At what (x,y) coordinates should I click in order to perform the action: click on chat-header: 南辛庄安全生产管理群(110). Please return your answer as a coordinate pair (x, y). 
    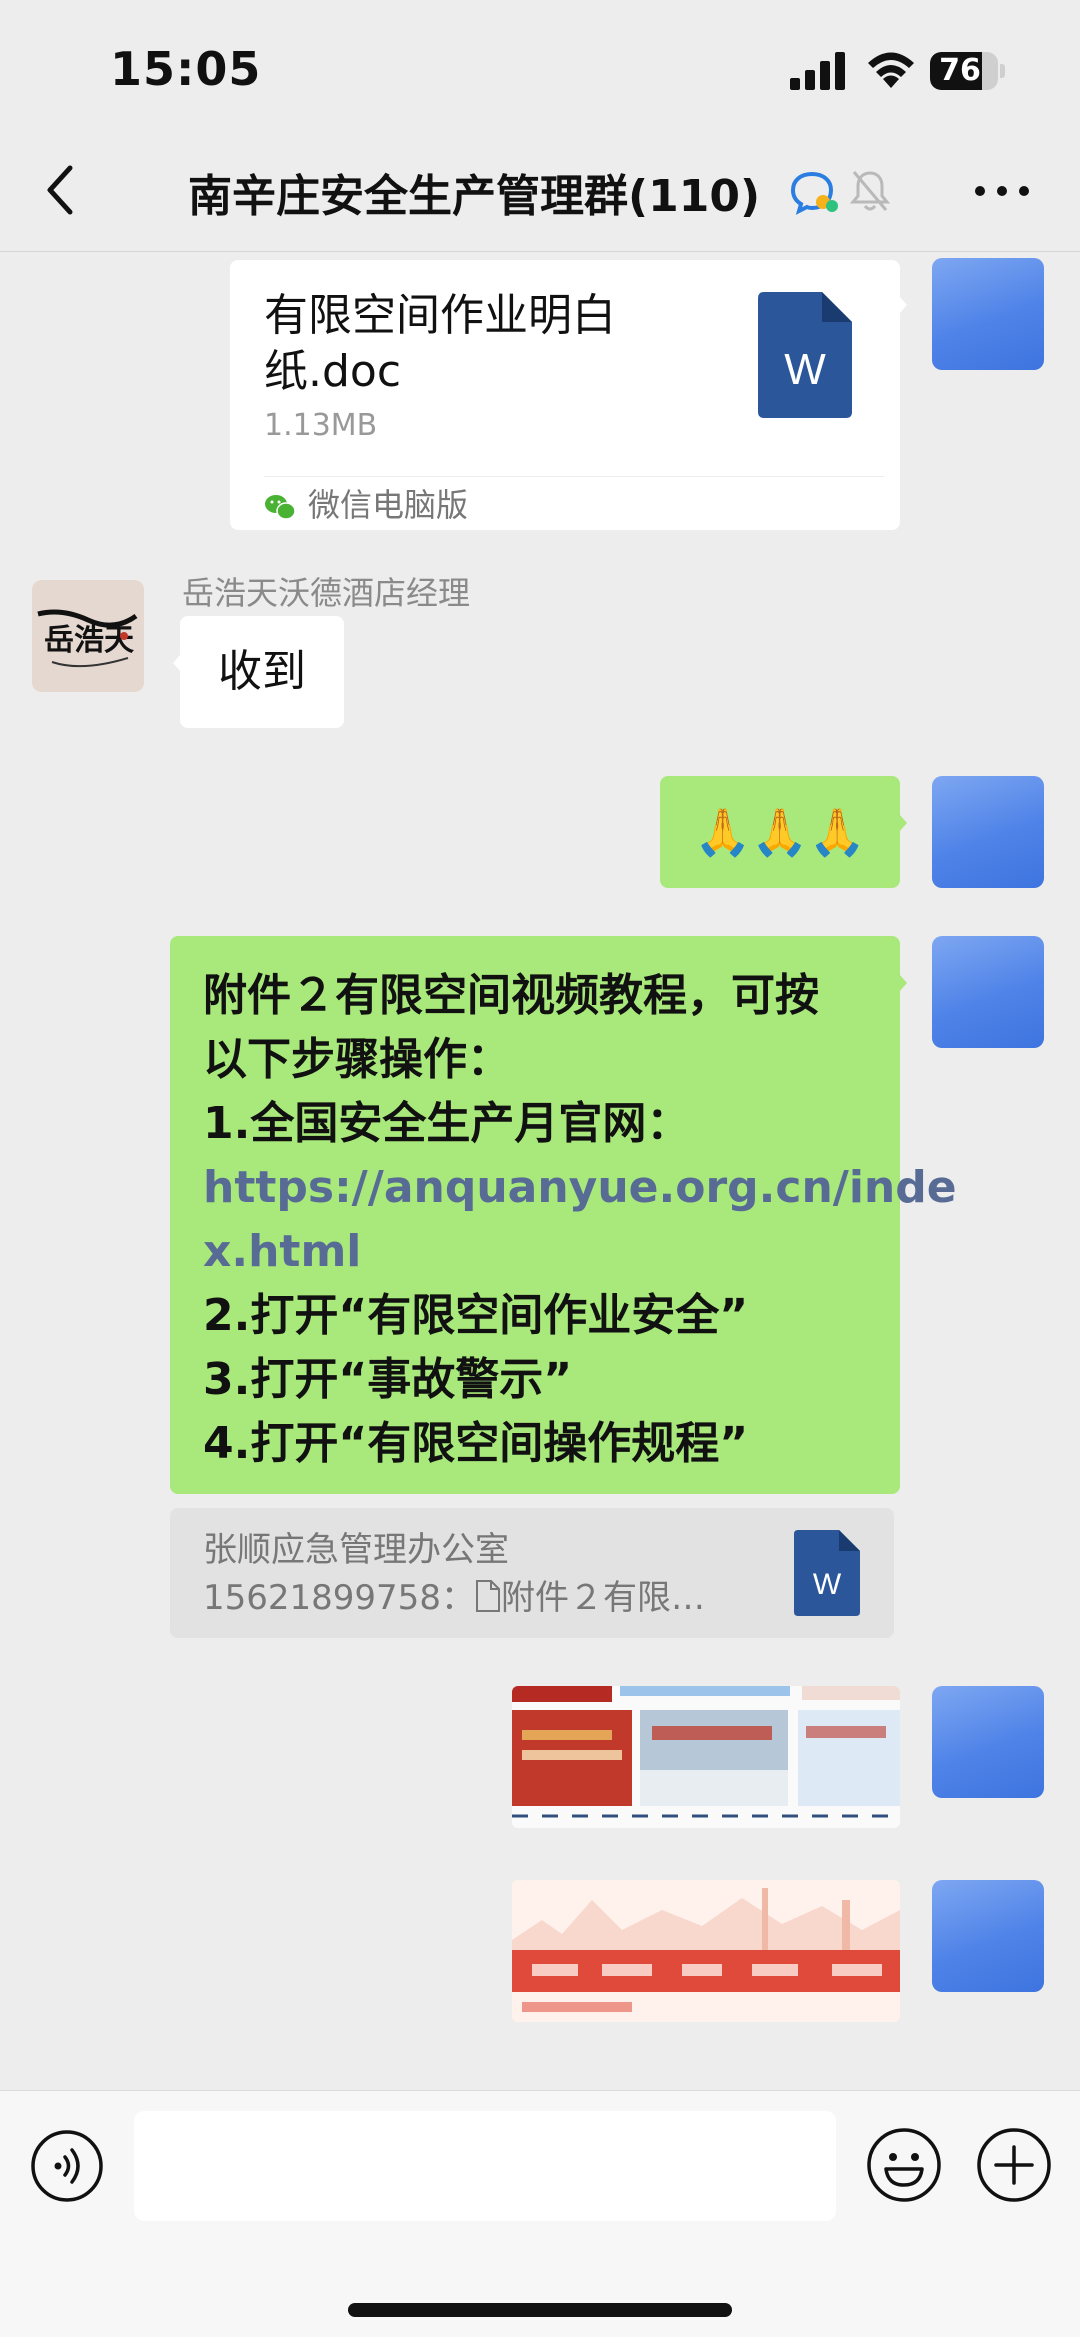
    Looking at the image, I should click on (540, 191).